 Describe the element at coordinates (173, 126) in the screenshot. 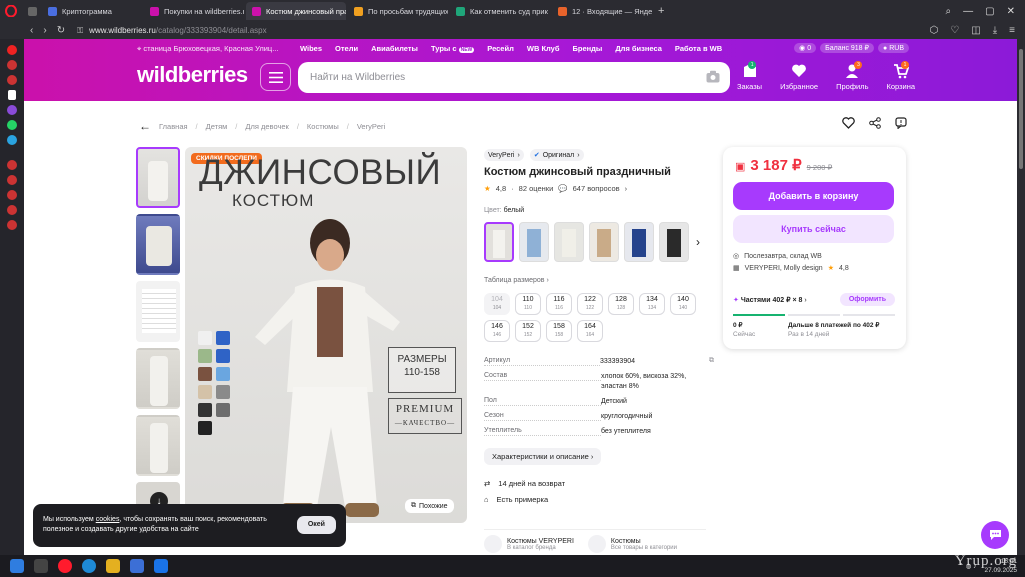

I see `breadcrumb-item: Главная` at that location.